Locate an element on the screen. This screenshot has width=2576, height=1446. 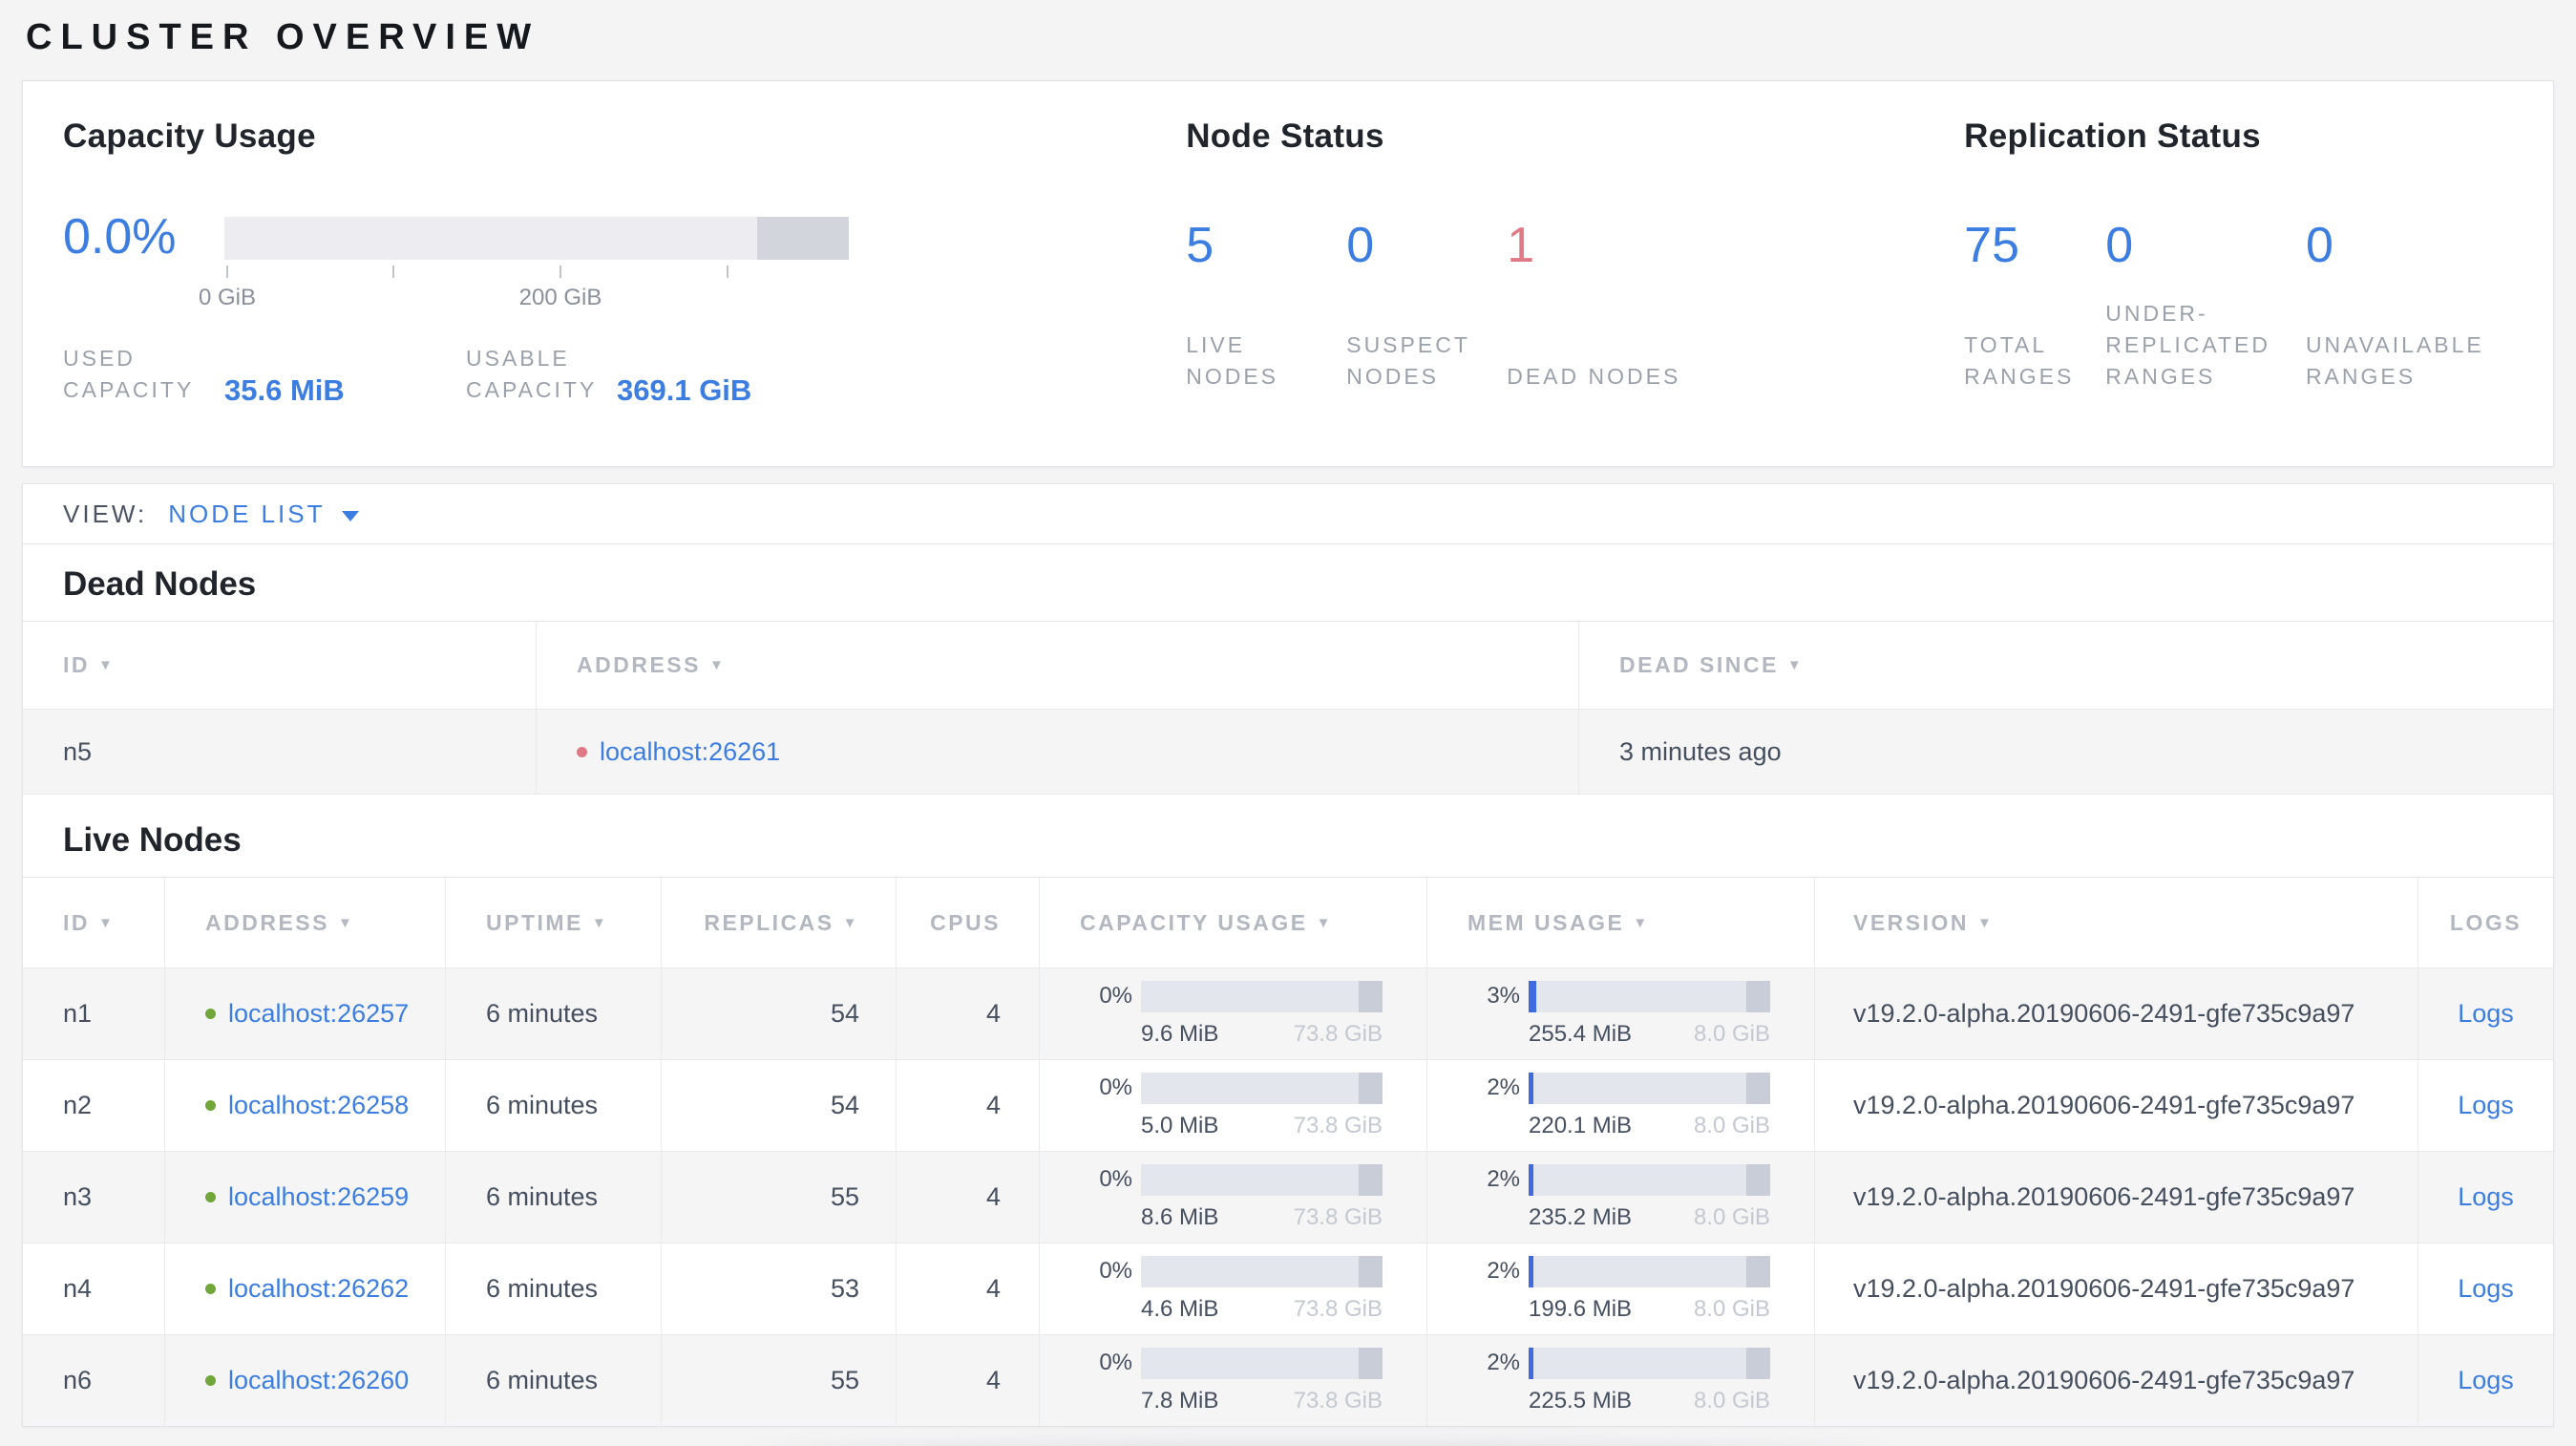
axis-tick is located at coordinates (393, 272).